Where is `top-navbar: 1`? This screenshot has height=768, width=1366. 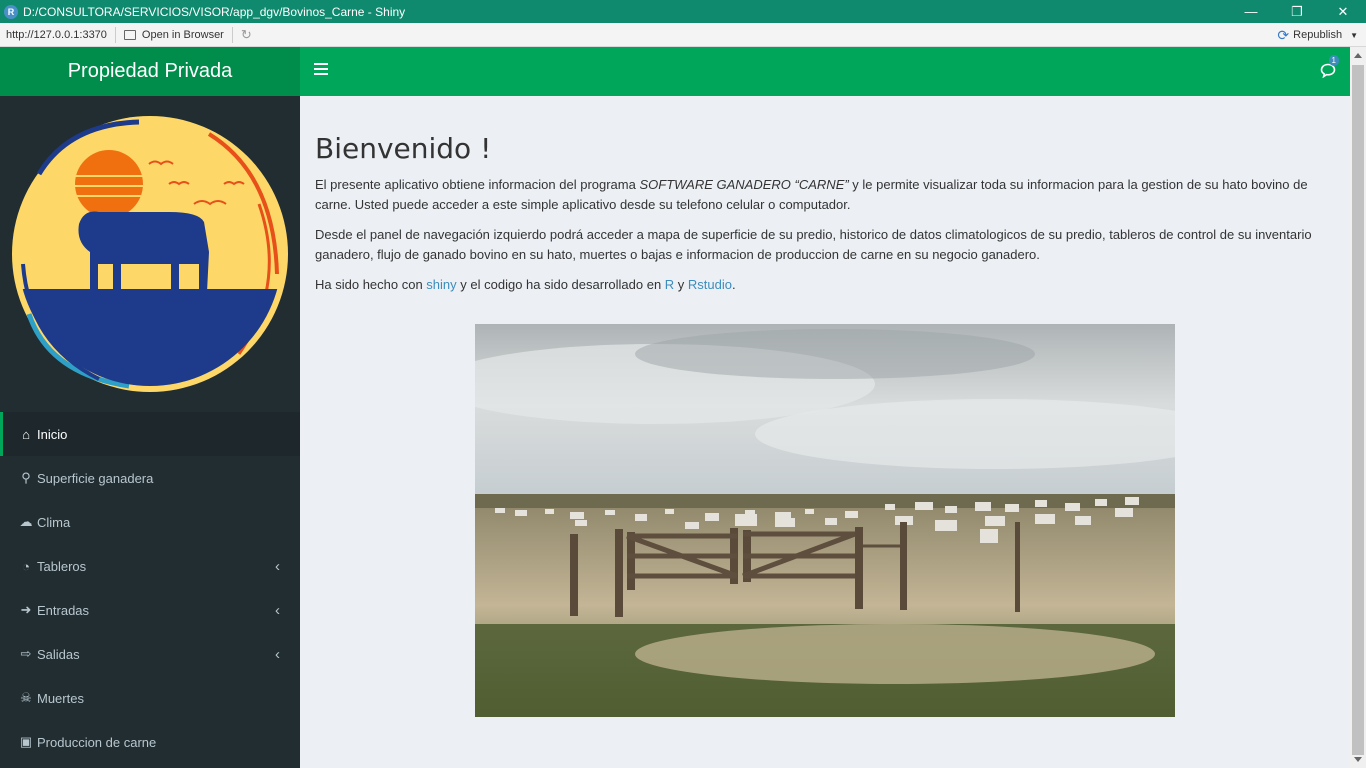
top-navbar: 1 is located at coordinates (825, 71).